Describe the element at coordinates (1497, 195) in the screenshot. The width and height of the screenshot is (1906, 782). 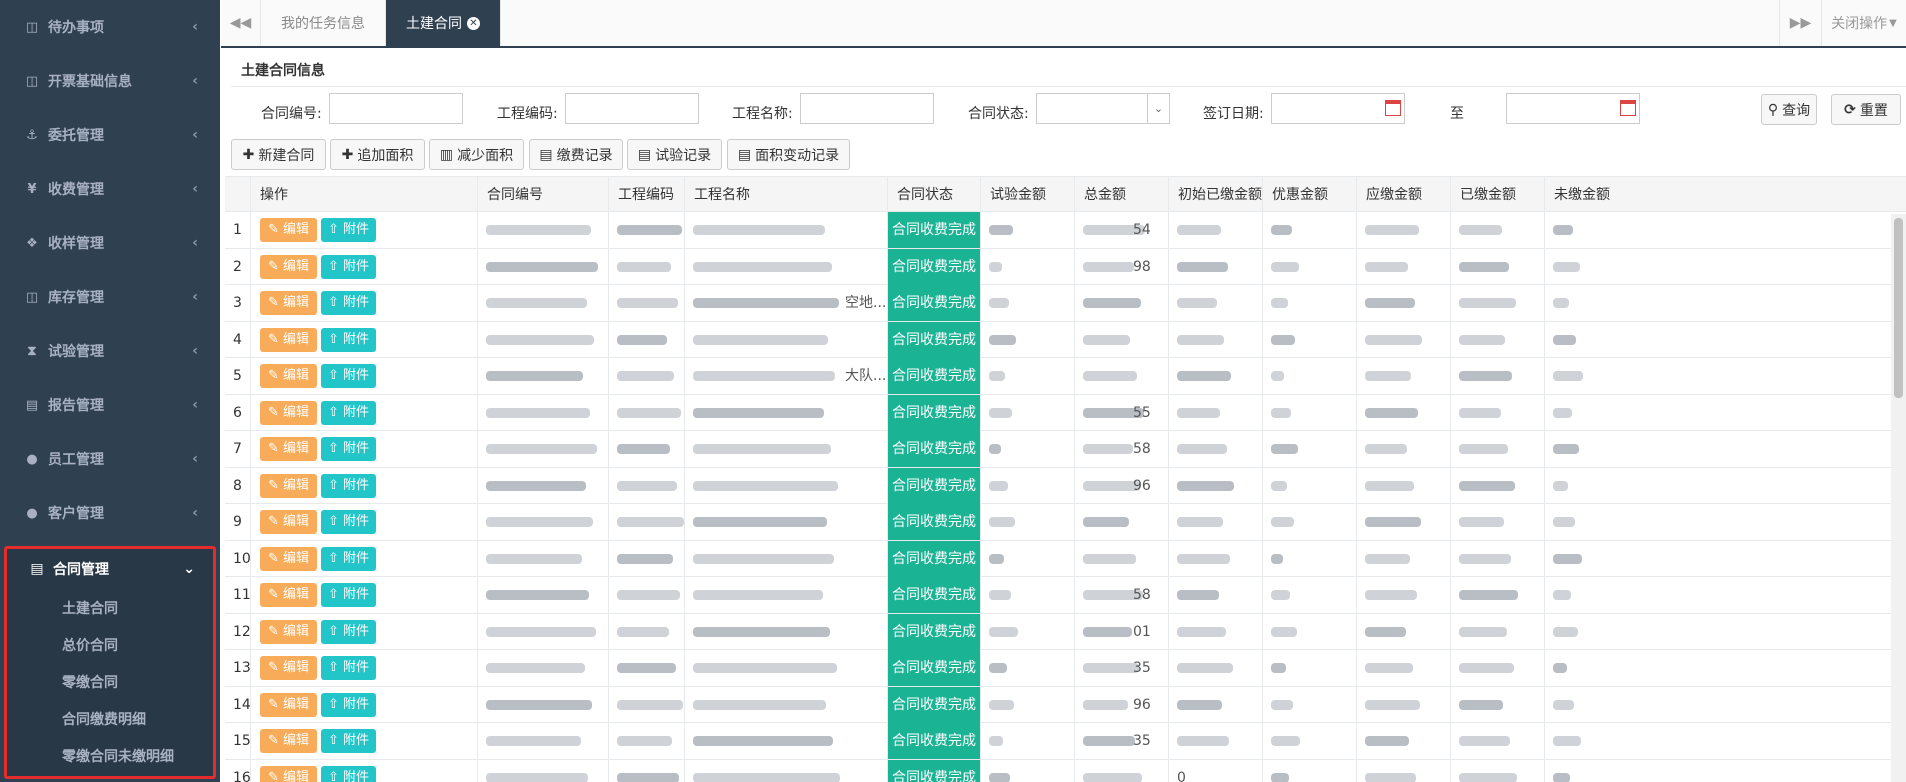
I see `column-header: 已缴金额` at that location.